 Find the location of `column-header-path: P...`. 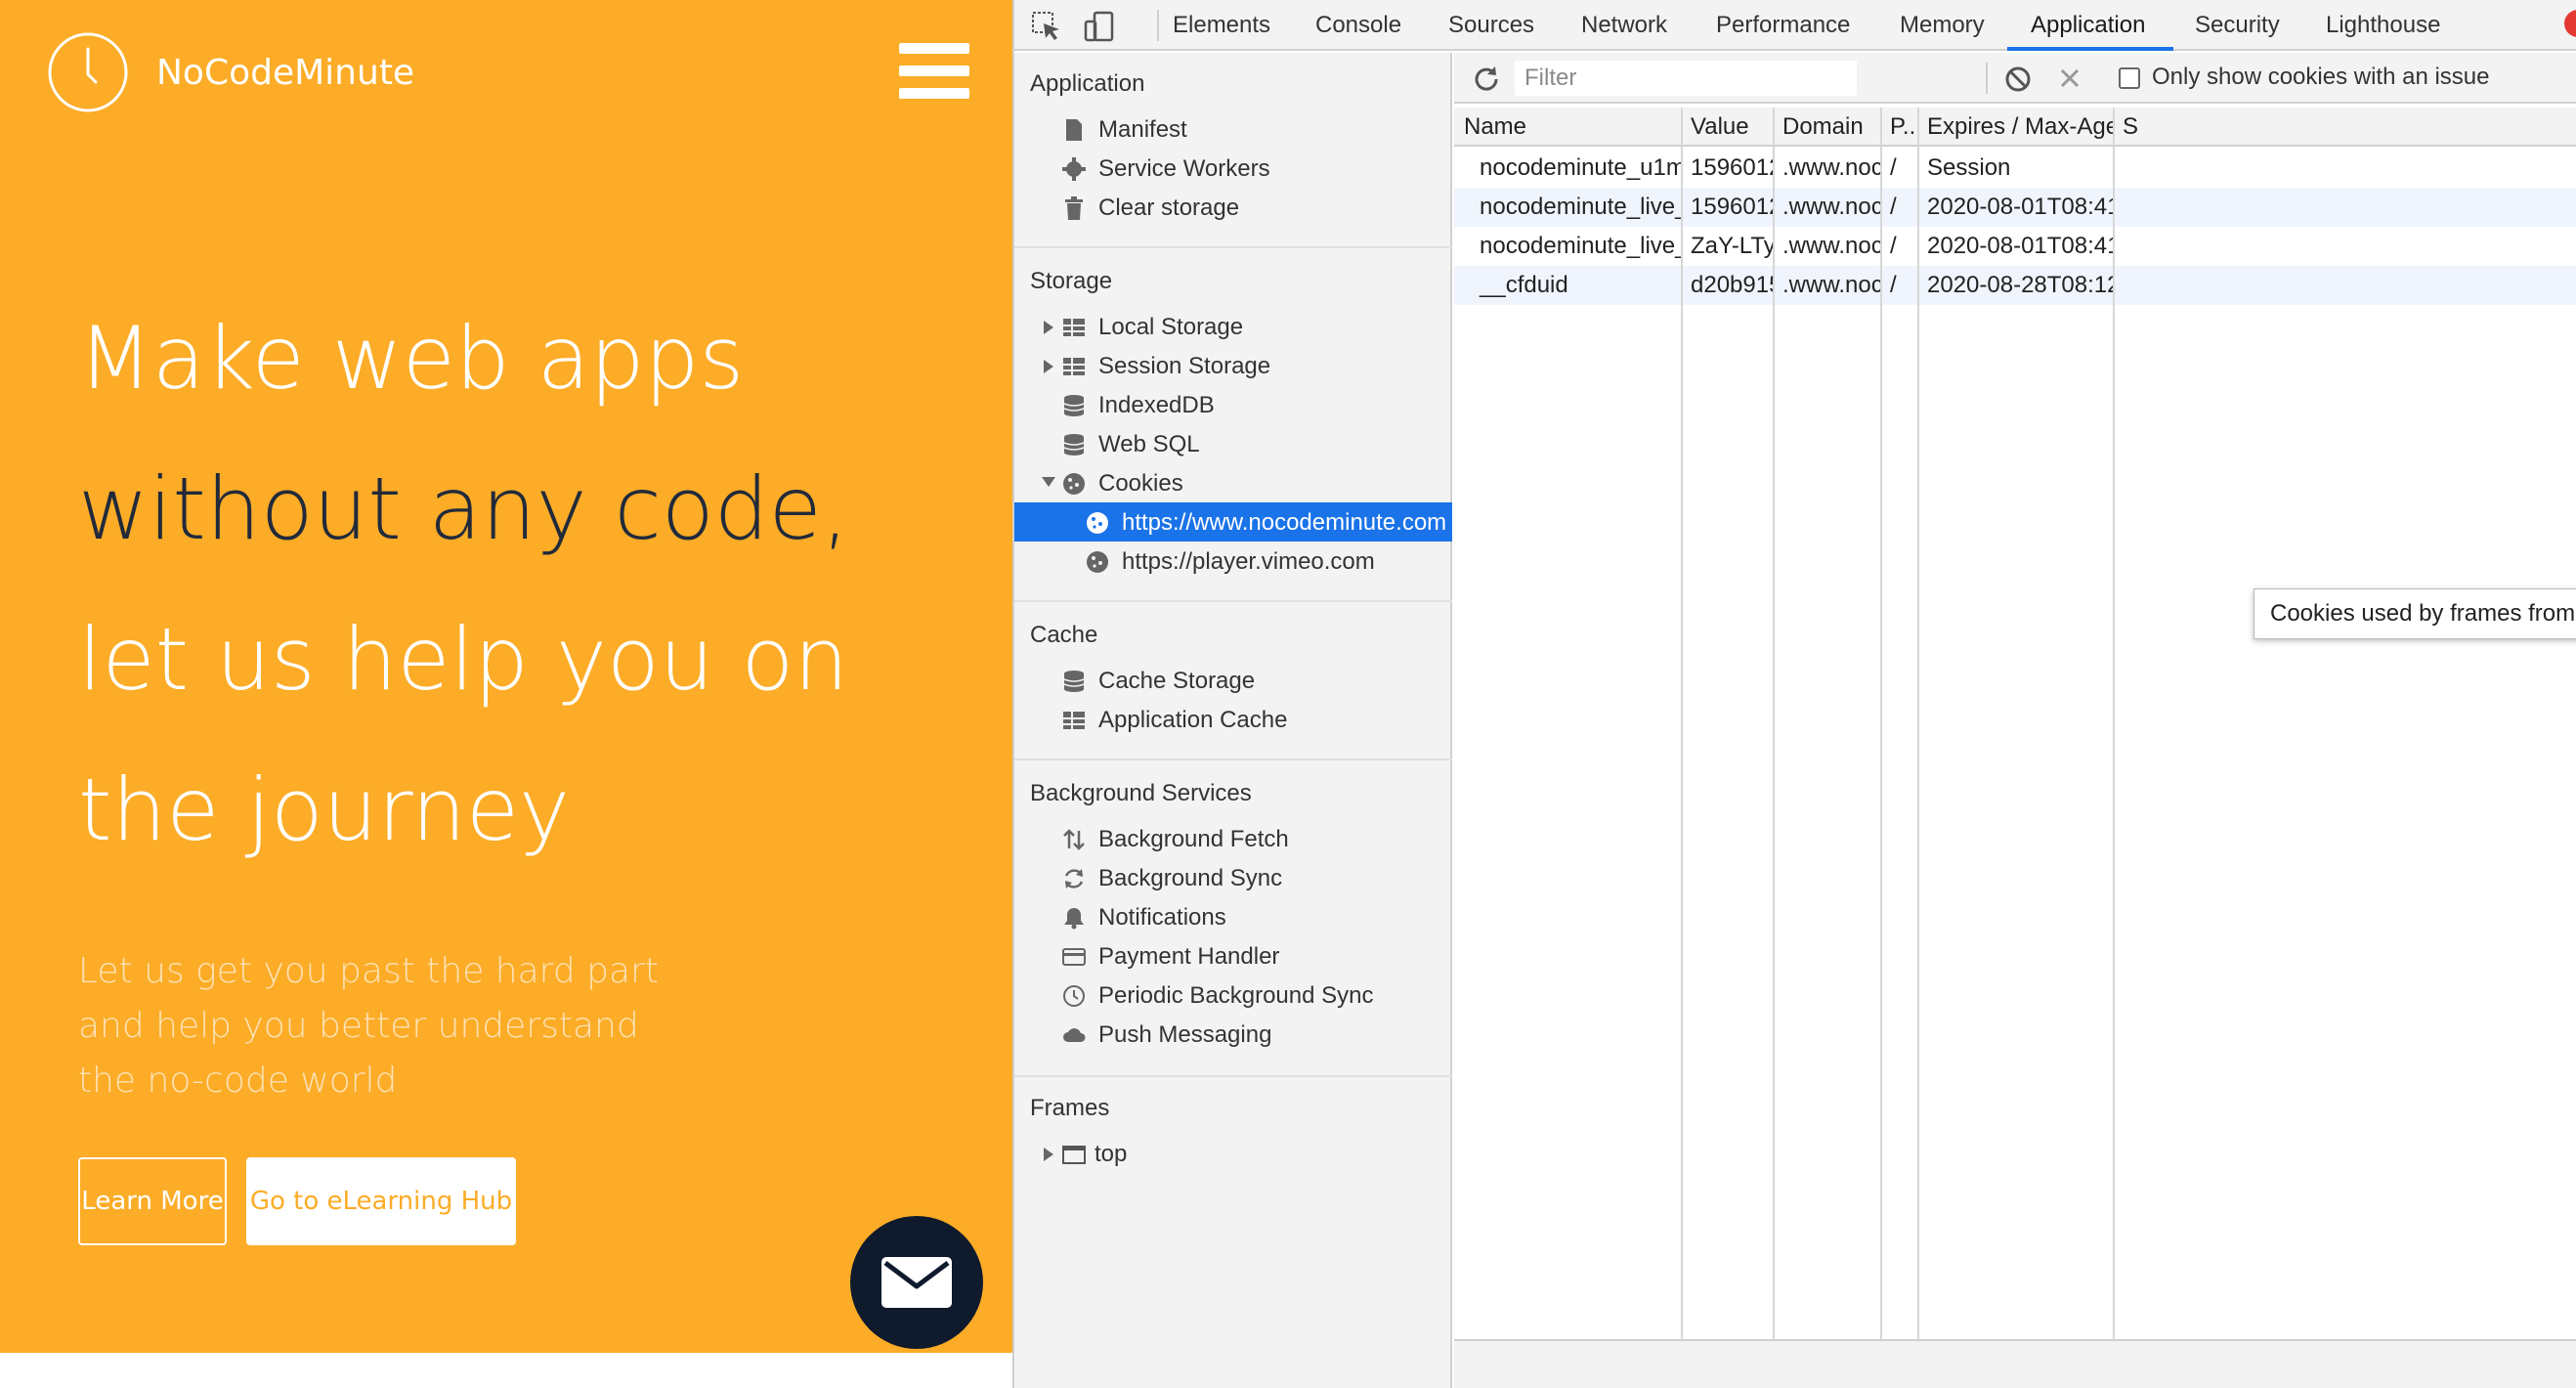

column-header-path: P... is located at coordinates (1899, 127).